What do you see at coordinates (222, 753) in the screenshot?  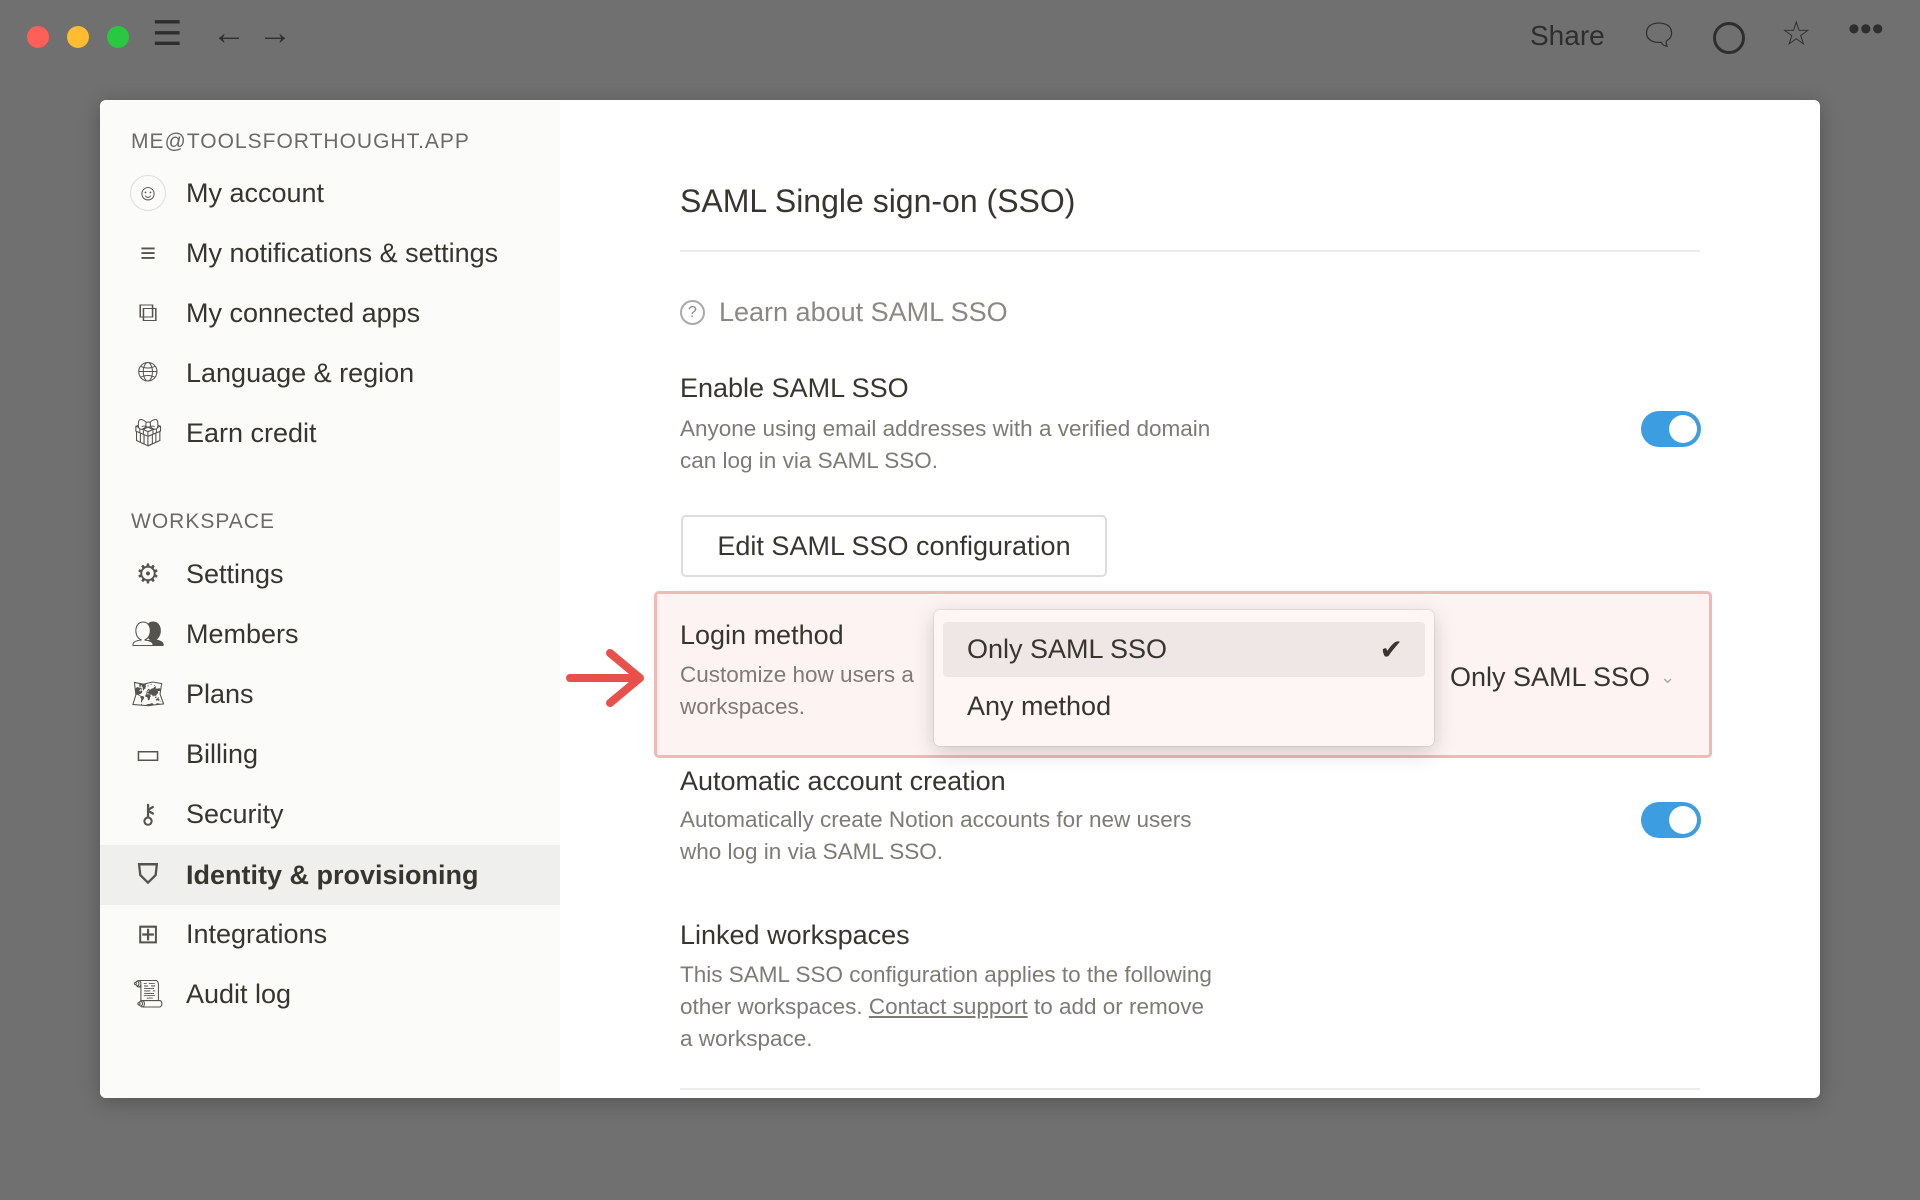 I see `sidebar-item-label: Billing` at bounding box center [222, 753].